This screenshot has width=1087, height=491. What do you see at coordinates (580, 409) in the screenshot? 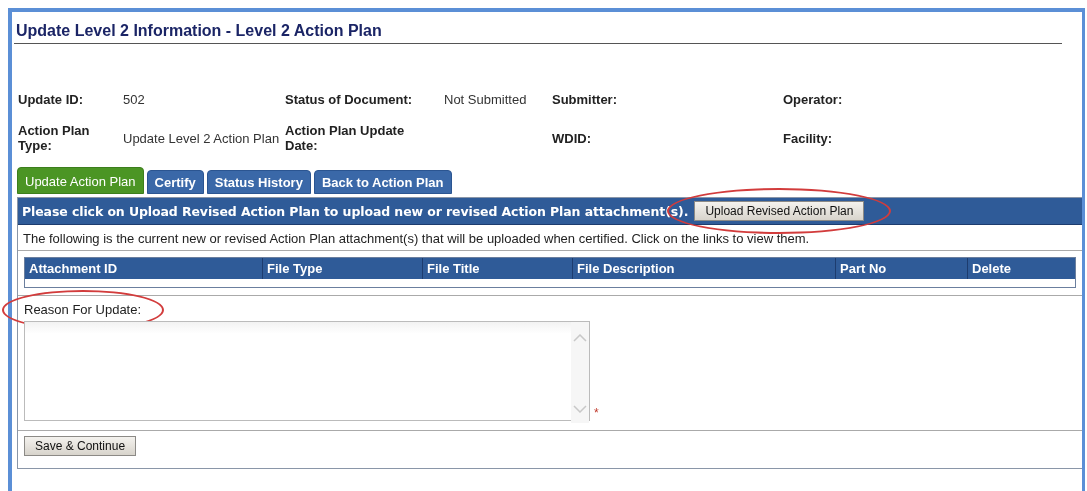
I see `scroll-down-icon` at bounding box center [580, 409].